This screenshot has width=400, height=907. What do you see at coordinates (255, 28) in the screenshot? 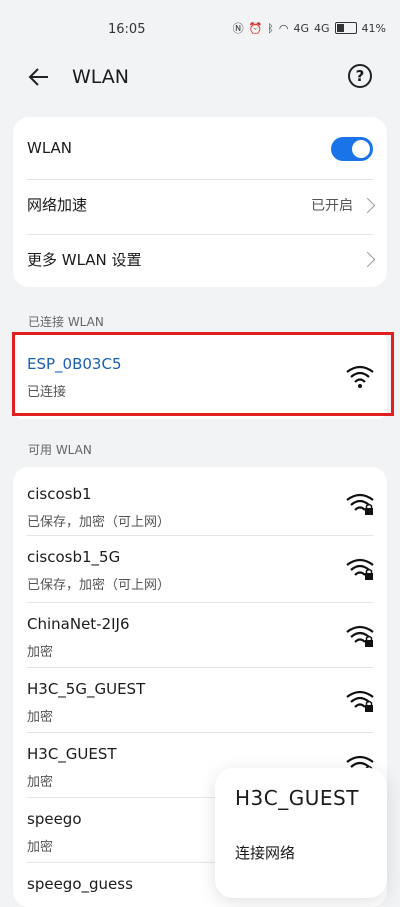
I see `alarm-icon: ⏰` at bounding box center [255, 28].